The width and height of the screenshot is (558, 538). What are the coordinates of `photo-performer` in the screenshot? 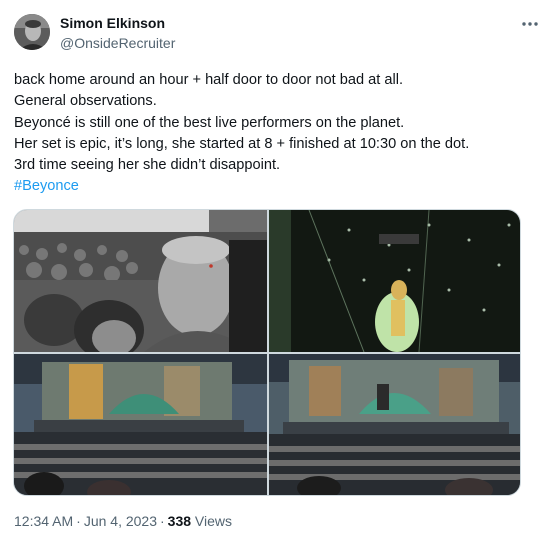 It's located at (394, 281).